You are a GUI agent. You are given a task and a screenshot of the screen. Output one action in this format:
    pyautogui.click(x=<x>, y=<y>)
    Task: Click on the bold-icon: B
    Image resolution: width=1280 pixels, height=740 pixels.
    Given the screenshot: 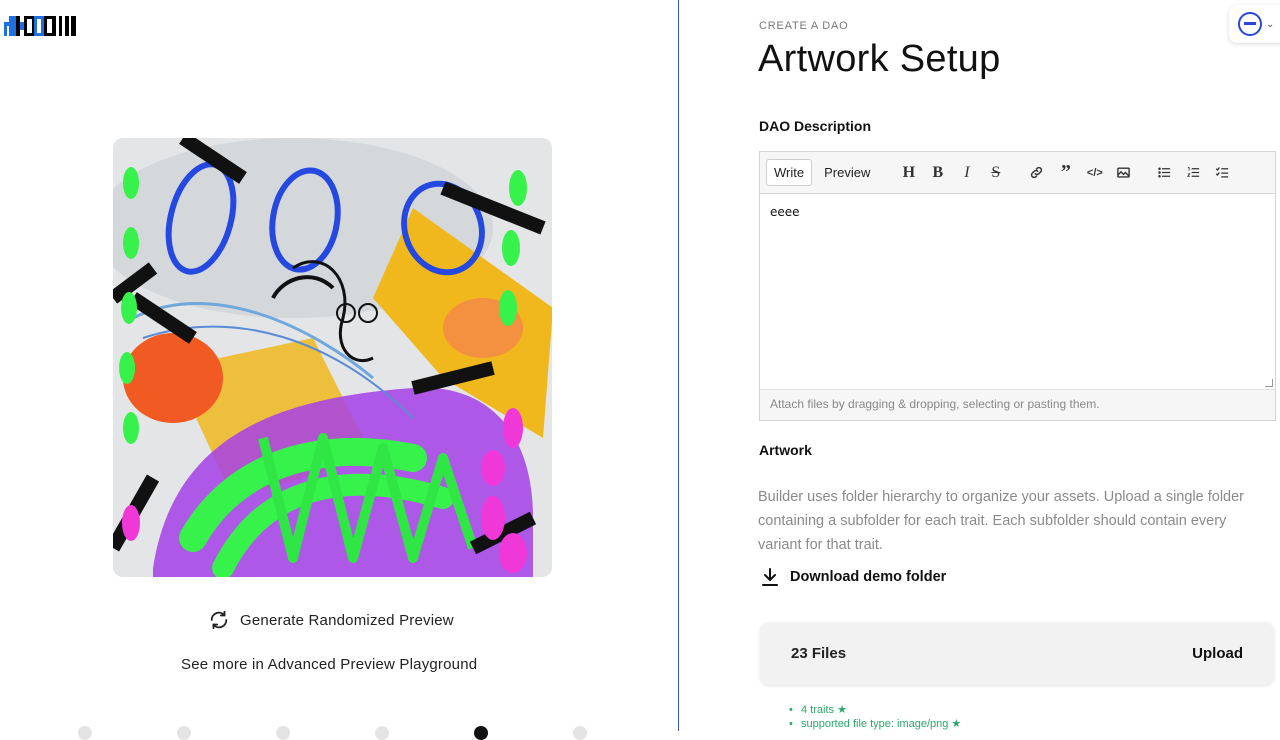 What is the action you would take?
    pyautogui.click(x=937, y=173)
    